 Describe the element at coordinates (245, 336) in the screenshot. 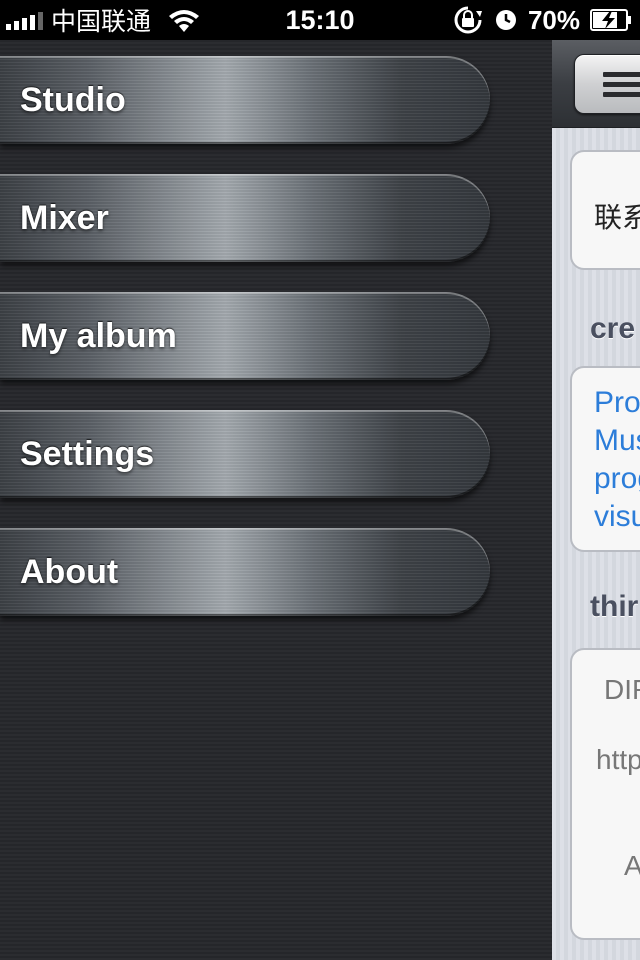

I see `menu-item-my-album: My album` at that location.